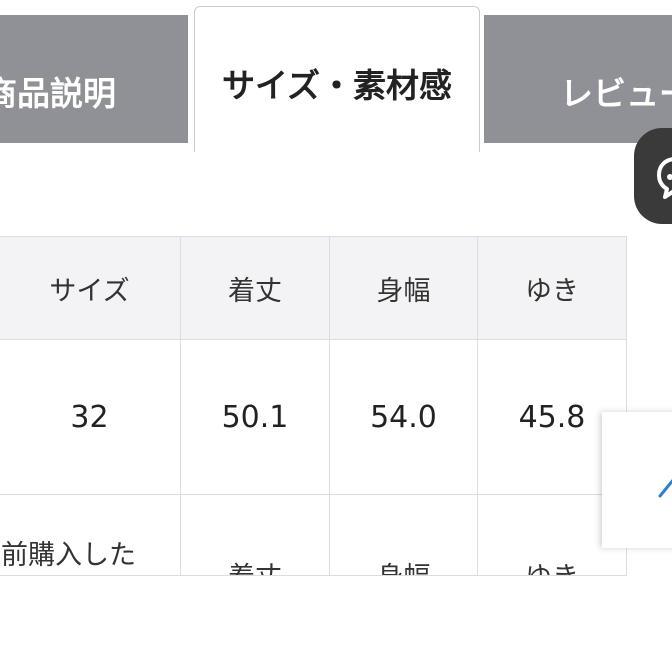 This screenshot has height=672, width=672. Describe the element at coordinates (90, 288) in the screenshot. I see `header-size: サイズ` at that location.